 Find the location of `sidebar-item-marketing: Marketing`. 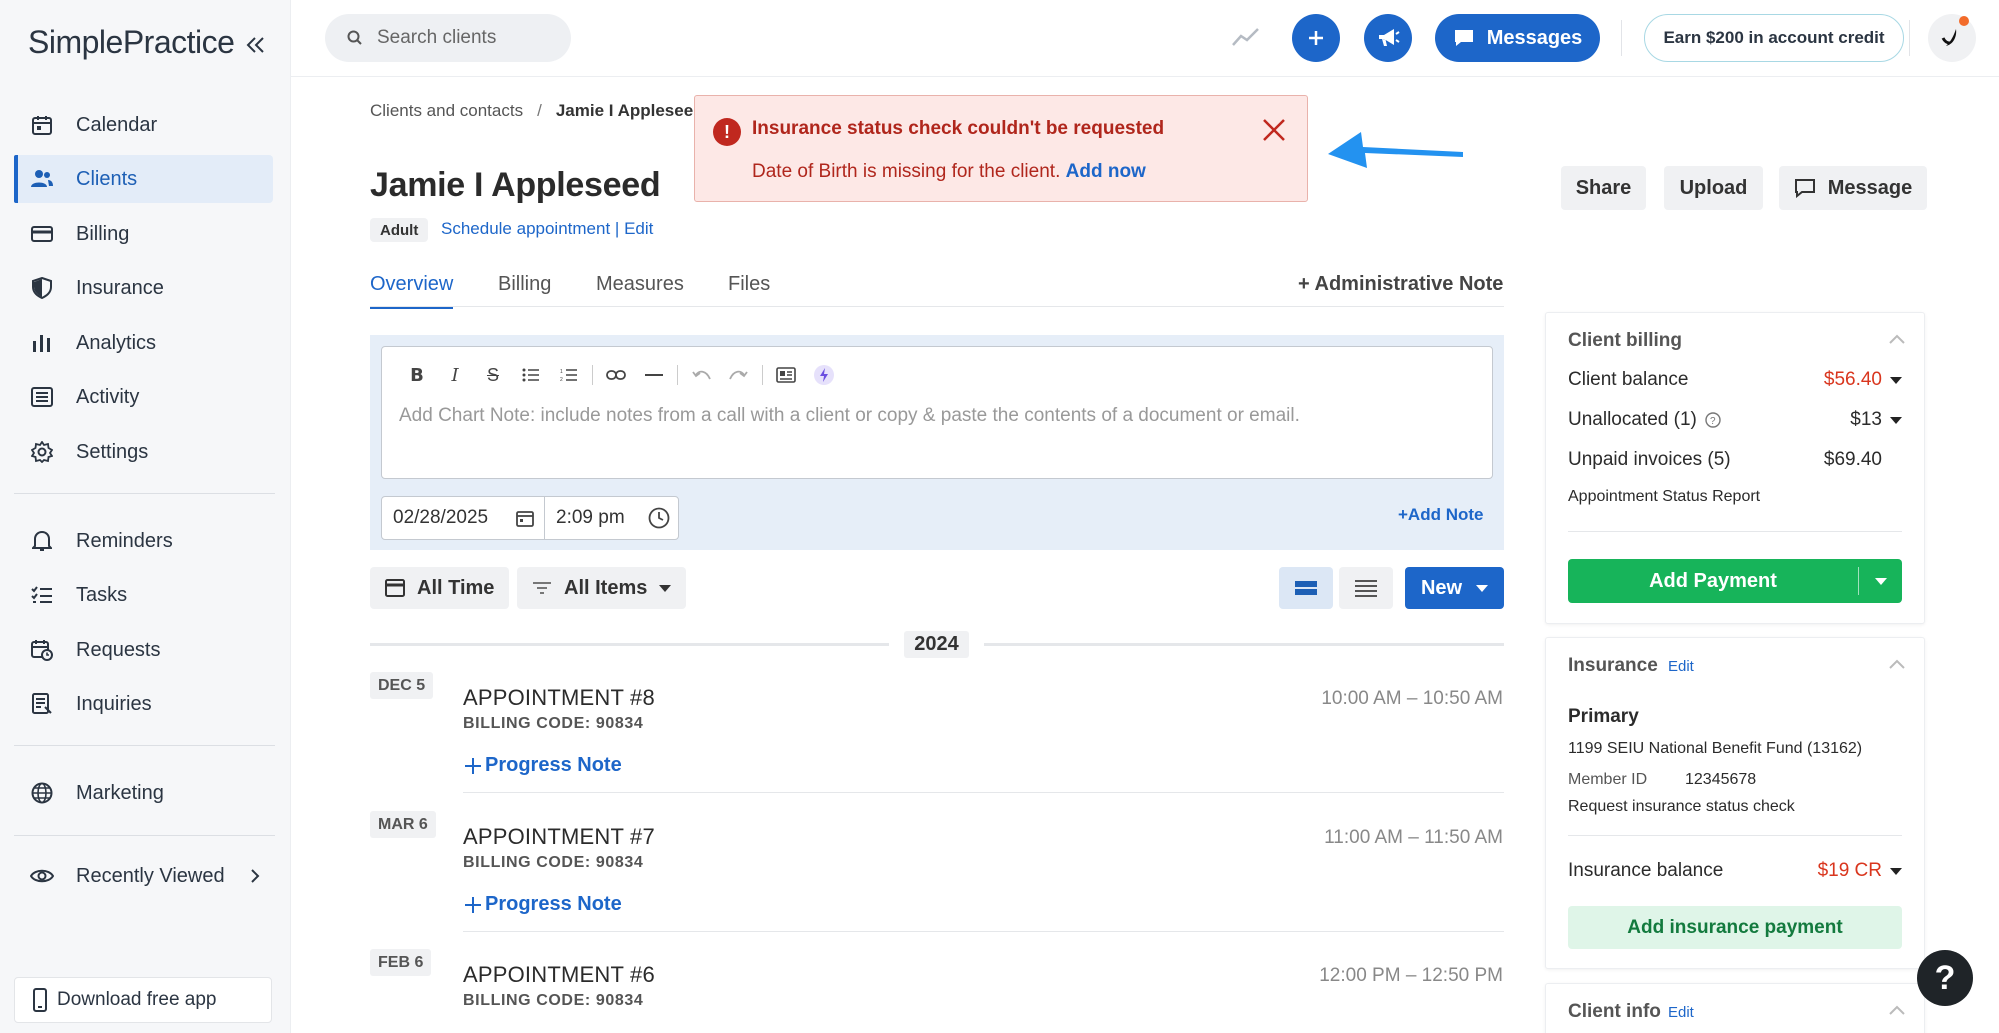

sidebar-item-marketing: Marketing is located at coordinates (143, 793).